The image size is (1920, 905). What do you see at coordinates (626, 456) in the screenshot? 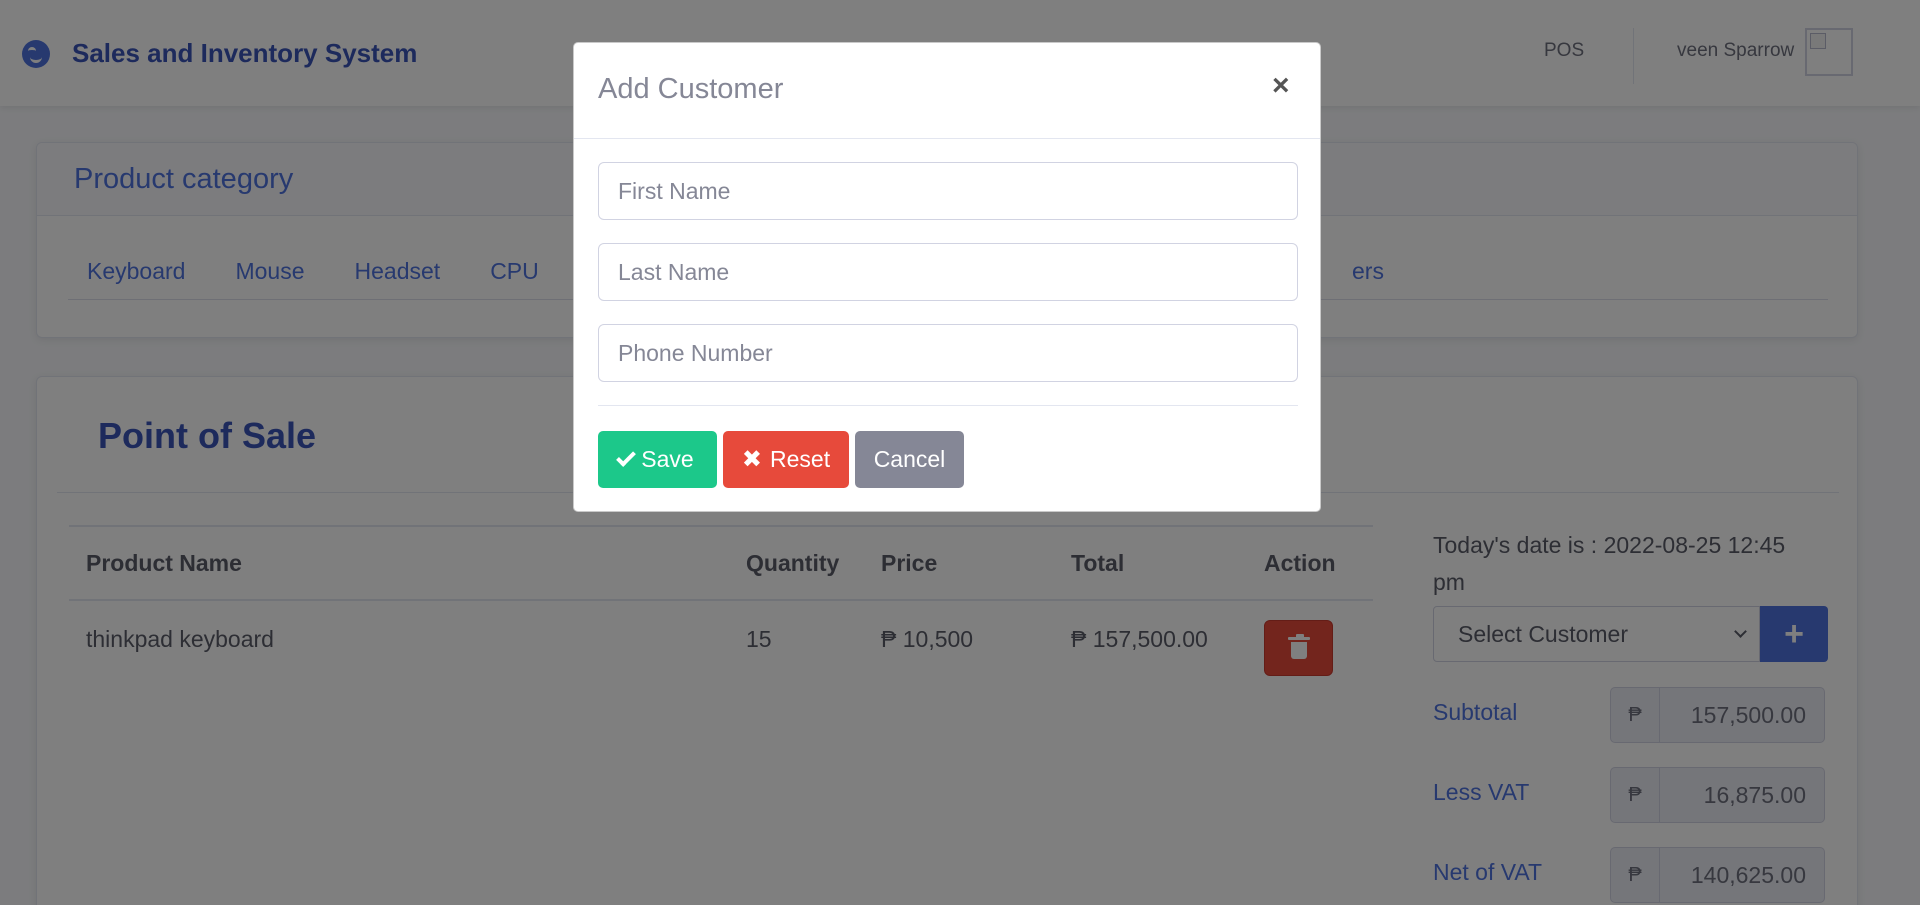
I see `check-icon` at bounding box center [626, 456].